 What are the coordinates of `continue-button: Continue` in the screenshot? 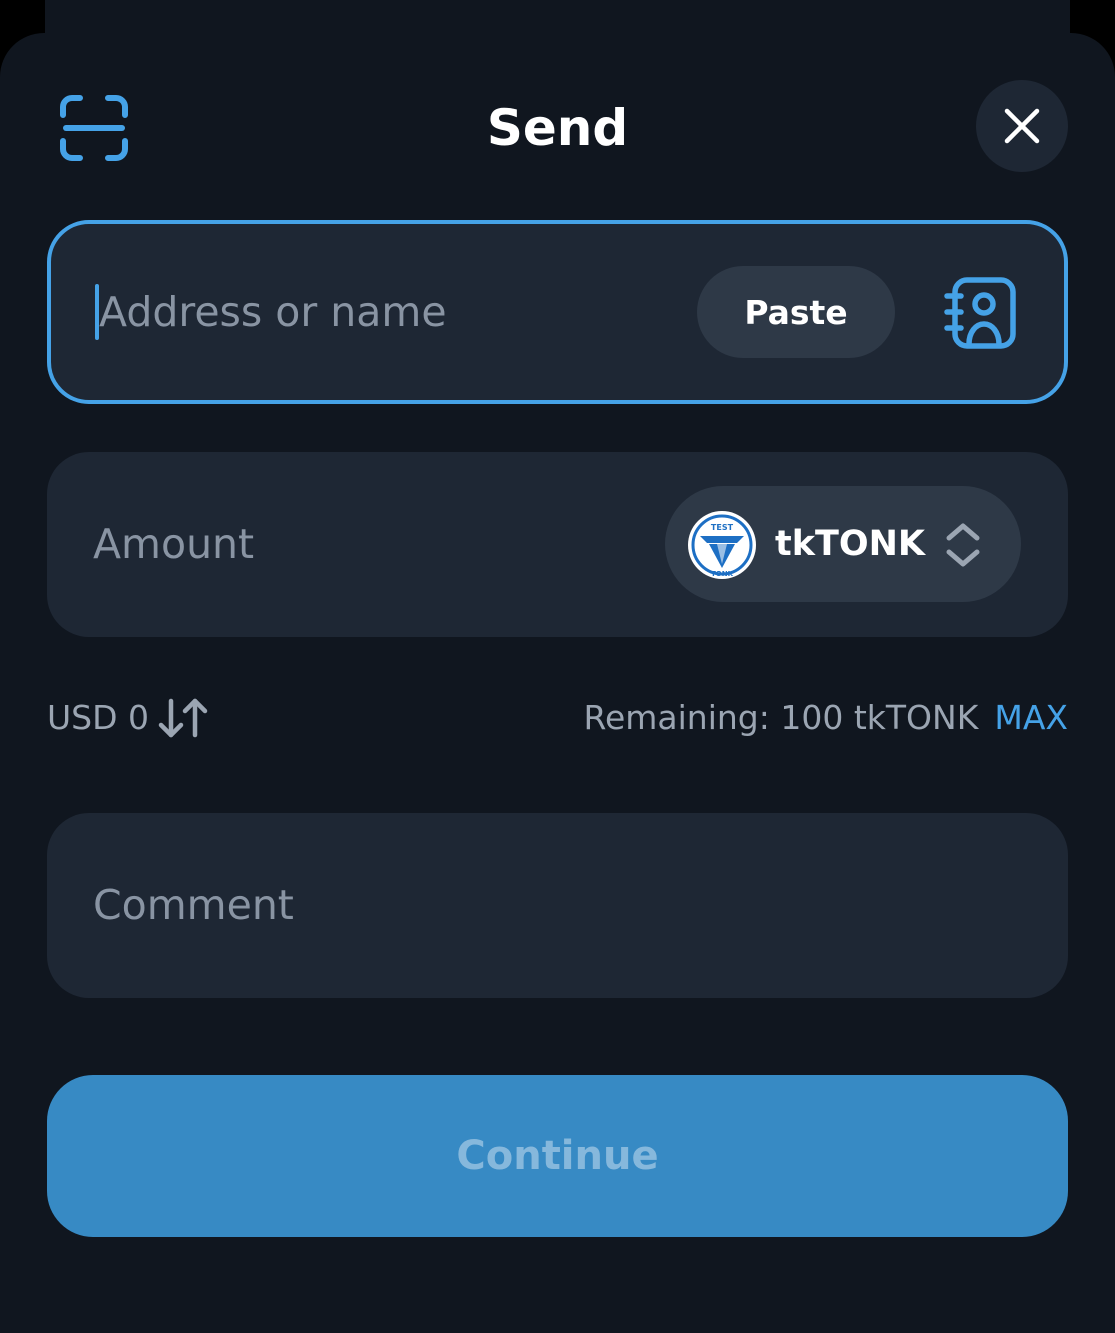 It's located at (557, 1156).